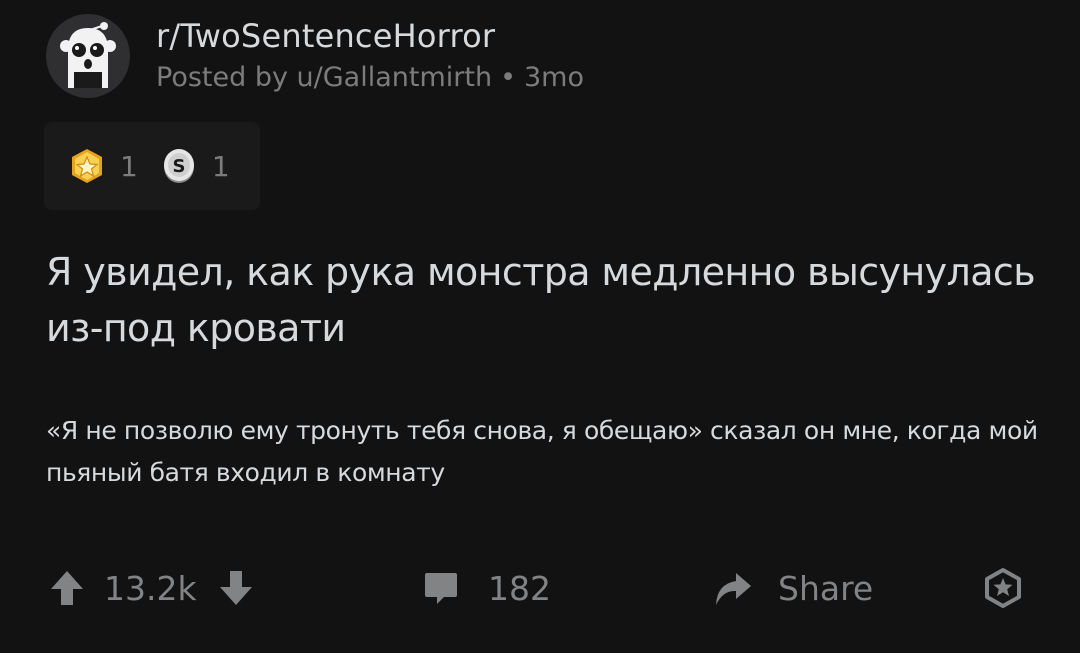  I want to click on vote-score: 13.2k, so click(150, 588).